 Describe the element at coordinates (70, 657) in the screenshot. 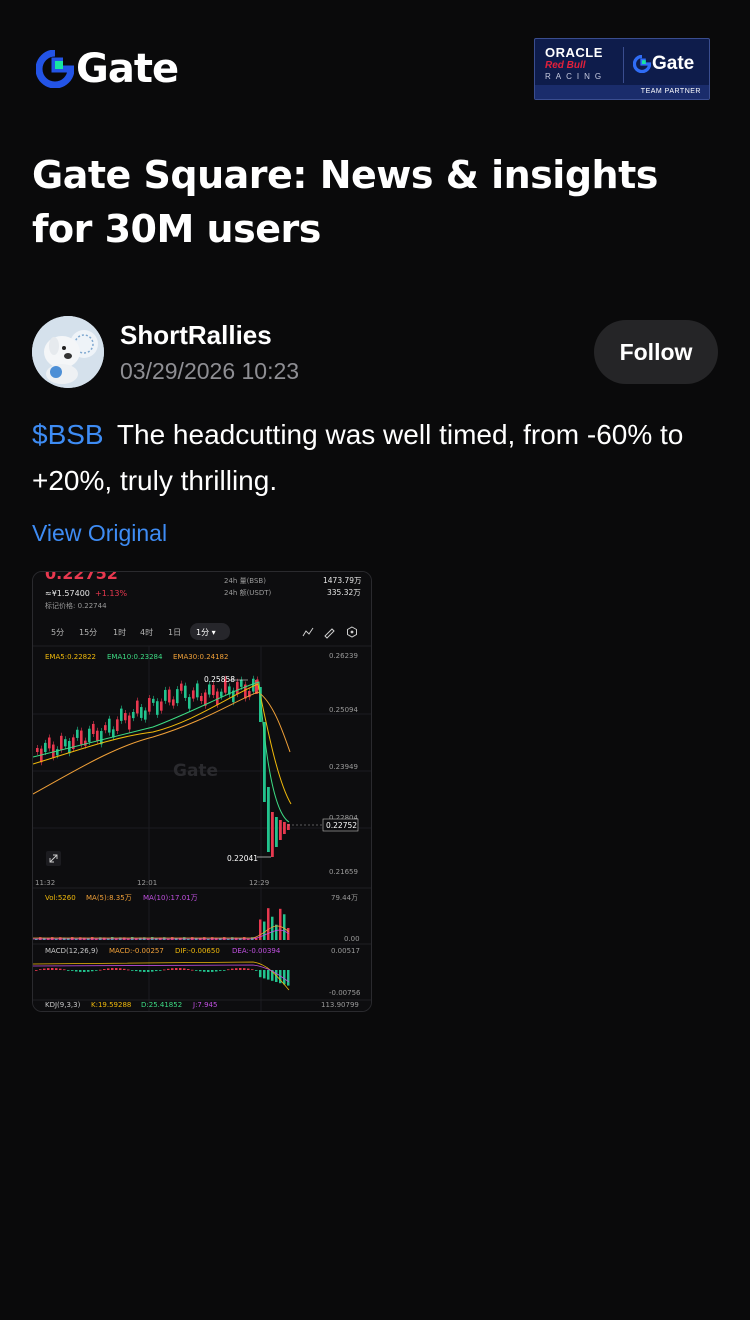

I see `ema5-label: EMA5:0.22822` at that location.